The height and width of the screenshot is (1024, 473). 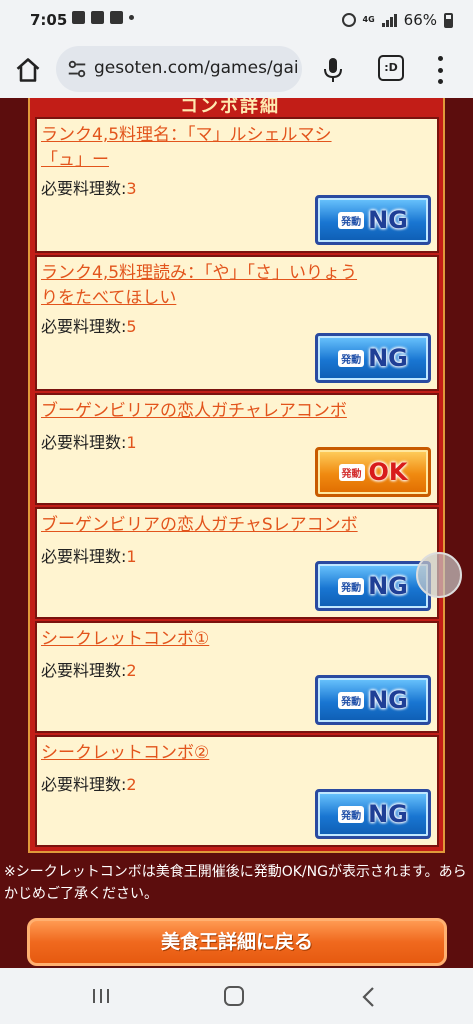 What do you see at coordinates (237, 273) in the screenshot?
I see `combo-title-line1: ランク4,5料理読み：「や」「さ」いりょう` at bounding box center [237, 273].